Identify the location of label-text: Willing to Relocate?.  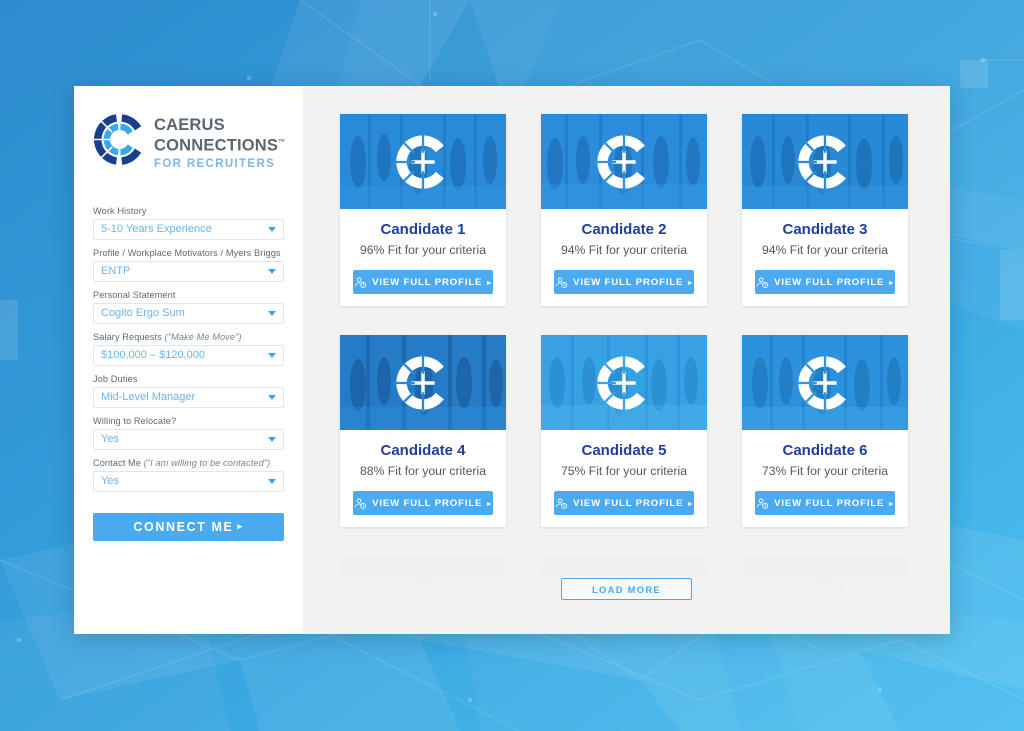
(135, 420).